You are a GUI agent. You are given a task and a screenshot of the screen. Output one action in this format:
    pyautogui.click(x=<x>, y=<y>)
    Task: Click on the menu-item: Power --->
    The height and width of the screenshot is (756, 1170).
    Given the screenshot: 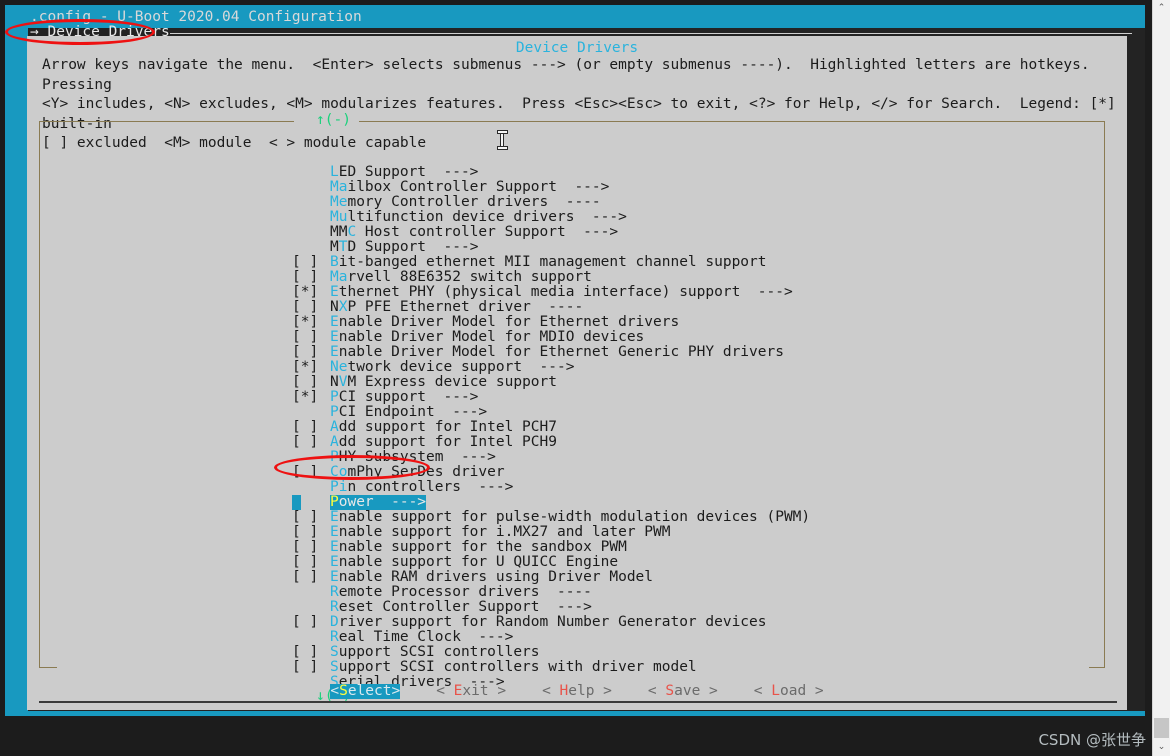 What is the action you would take?
    pyautogui.click(x=697, y=502)
    